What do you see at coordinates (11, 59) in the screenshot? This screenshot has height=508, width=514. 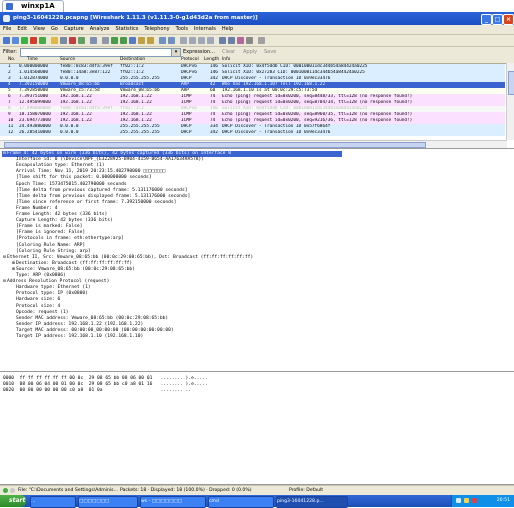 I see `col-no: No.` at bounding box center [11, 59].